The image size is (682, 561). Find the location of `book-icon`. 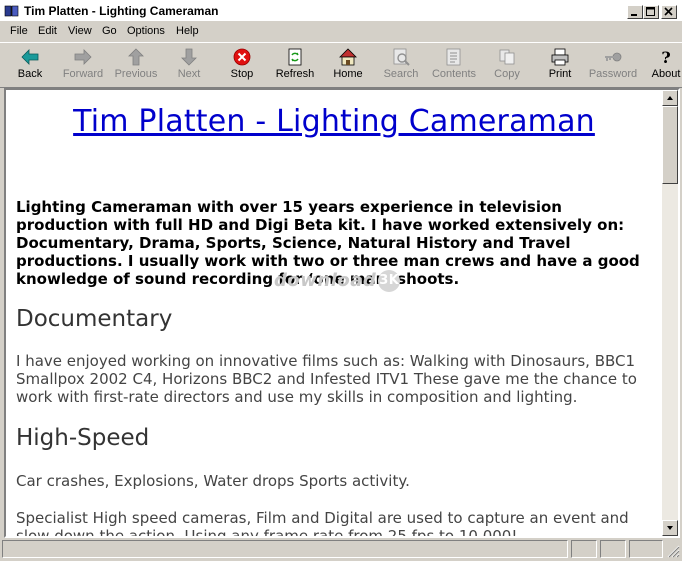

book-icon is located at coordinates (11, 11).